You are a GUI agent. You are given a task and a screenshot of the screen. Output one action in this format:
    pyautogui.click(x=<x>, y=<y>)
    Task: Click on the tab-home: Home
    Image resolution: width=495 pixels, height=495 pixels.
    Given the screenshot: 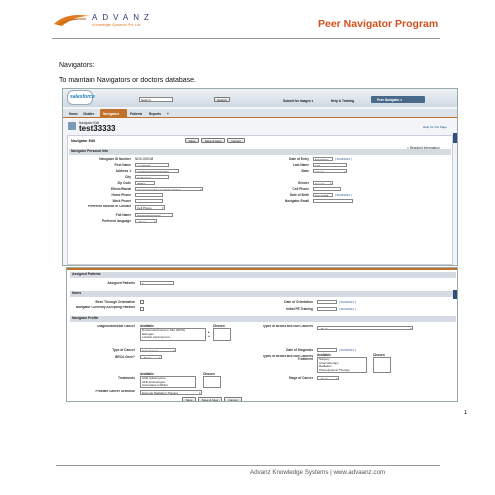 What is the action you would take?
    pyautogui.click(x=73, y=114)
    